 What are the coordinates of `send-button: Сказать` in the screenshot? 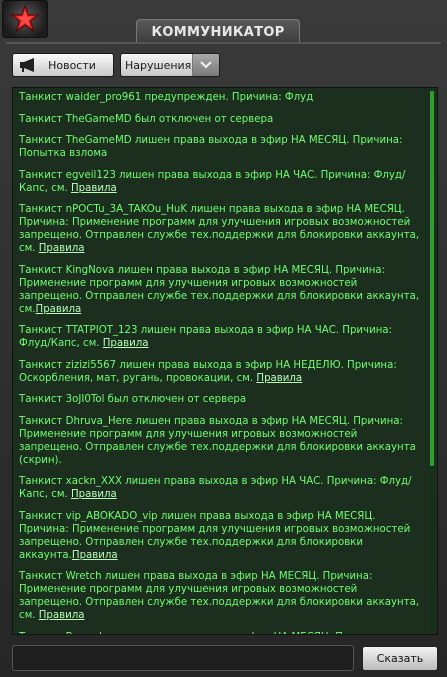 It's located at (400, 658).